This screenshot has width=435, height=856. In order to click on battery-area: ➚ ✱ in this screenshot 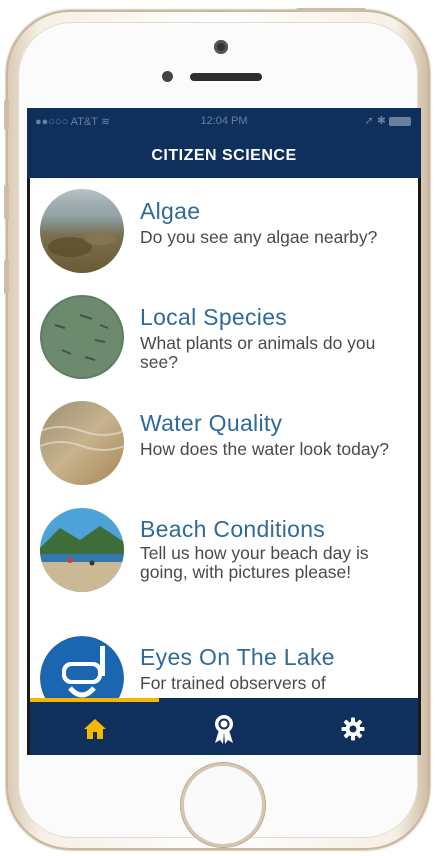, I will do `click(387, 120)`.